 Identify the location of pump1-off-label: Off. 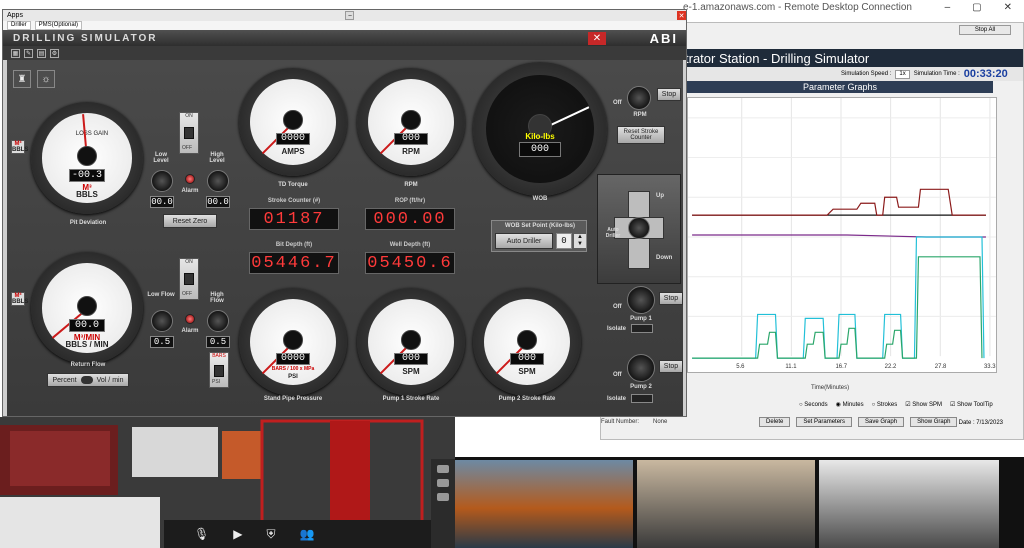
(617, 307).